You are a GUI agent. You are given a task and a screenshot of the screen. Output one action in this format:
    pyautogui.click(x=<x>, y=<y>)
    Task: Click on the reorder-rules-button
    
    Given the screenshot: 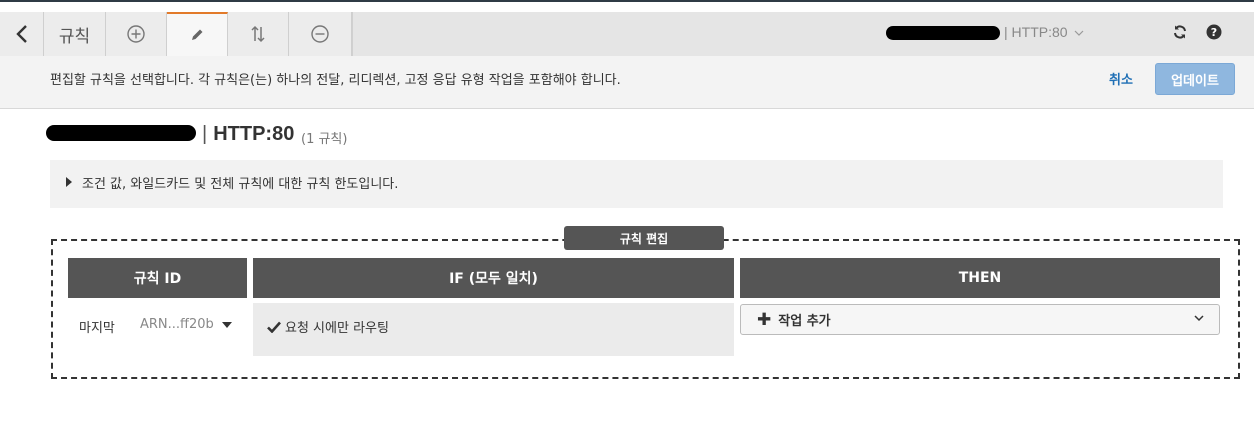 What is the action you would take?
    pyautogui.click(x=258, y=34)
    